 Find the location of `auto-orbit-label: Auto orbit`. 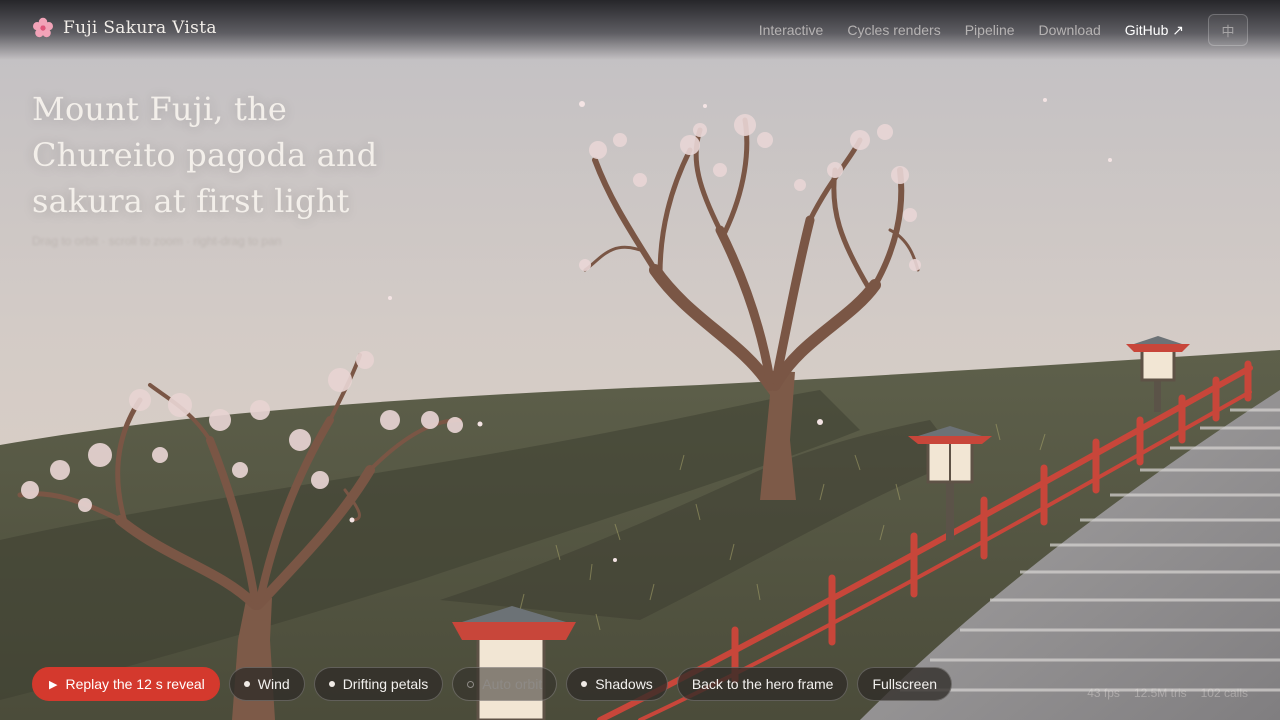

auto-orbit-label: Auto orbit is located at coordinates (512, 684).